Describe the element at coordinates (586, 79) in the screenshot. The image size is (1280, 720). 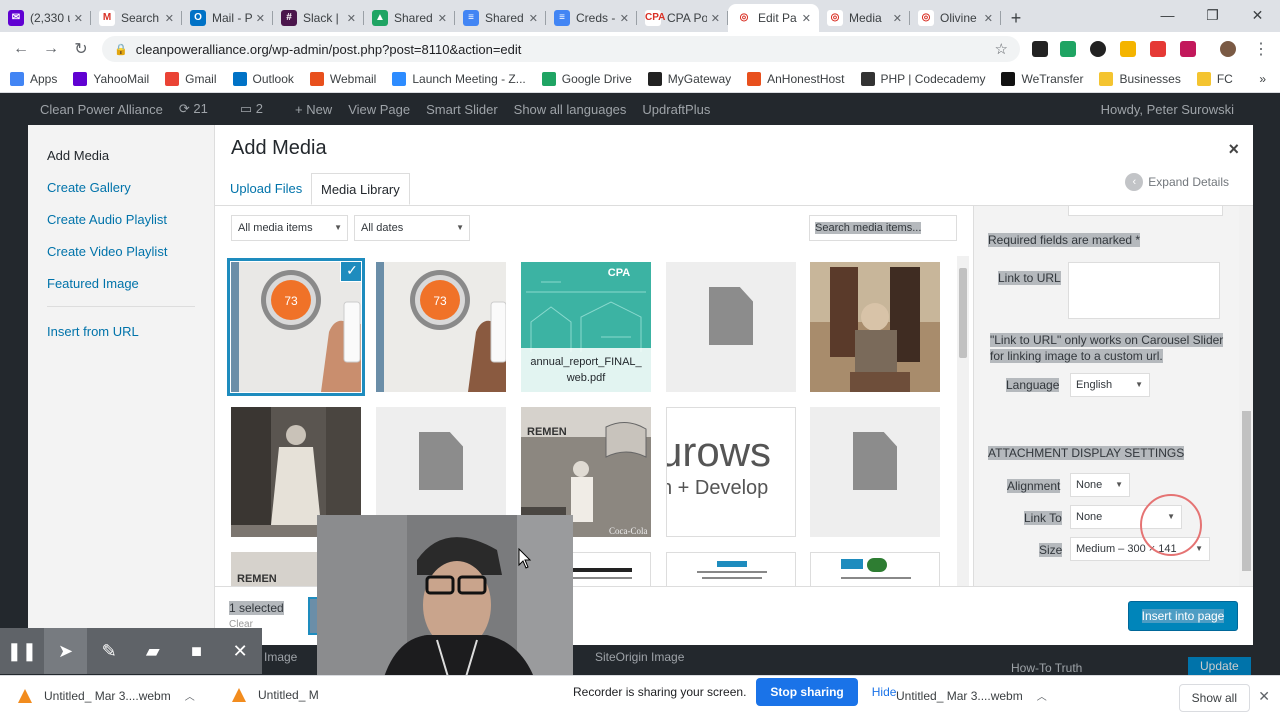
I see `bookmark-item: Google Drive` at that location.